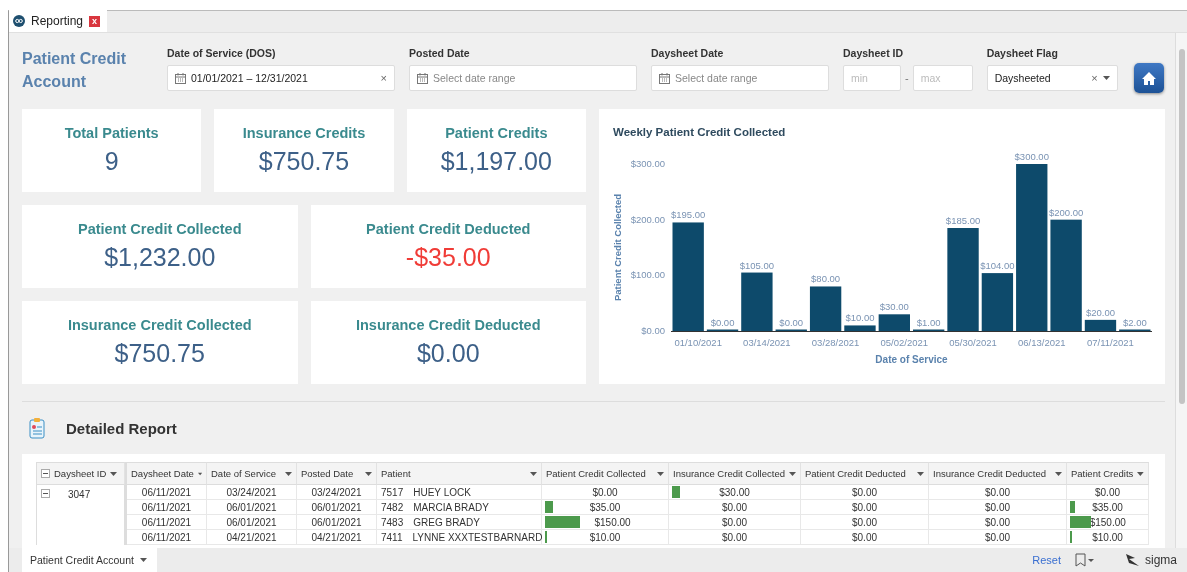  Describe the element at coordinates (688, 215) in the screenshot. I see `bar-value-label: $195.00` at that location.